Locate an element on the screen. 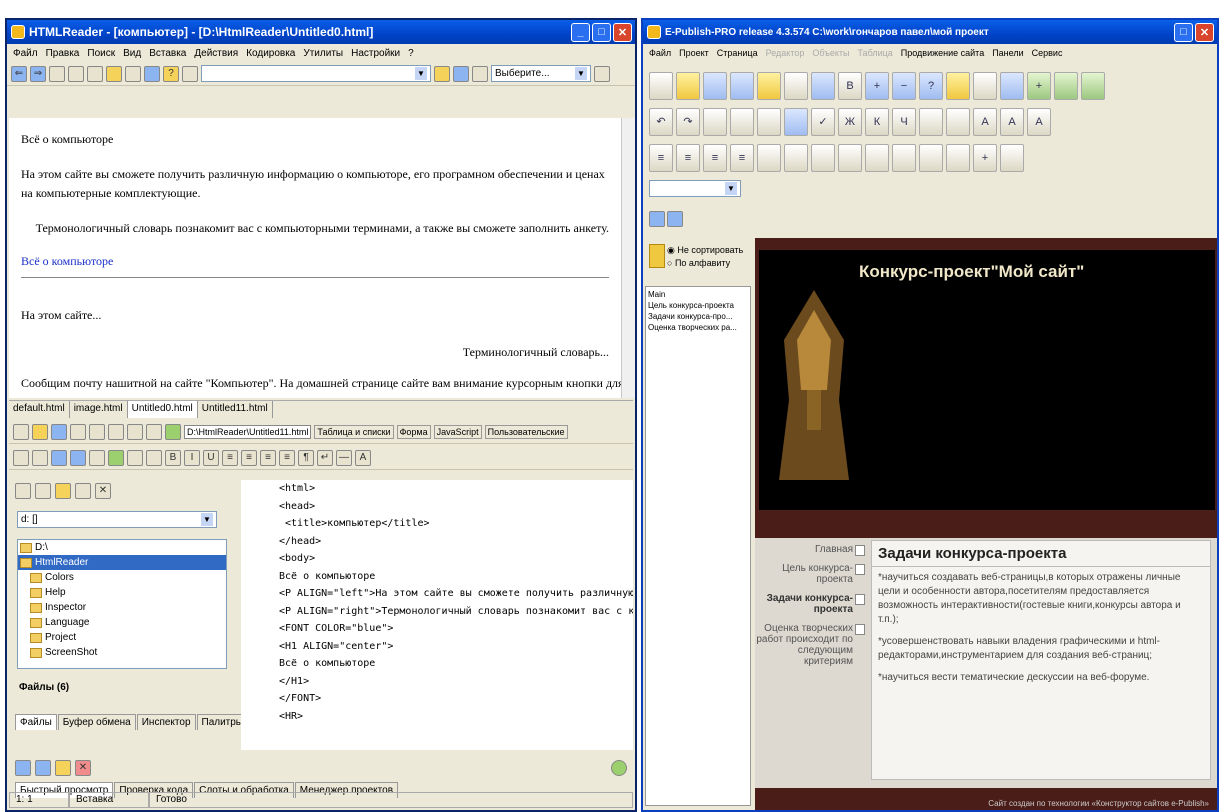 This screenshot has height=812, width=1219. numbered-list-icon is located at coordinates (823, 158).